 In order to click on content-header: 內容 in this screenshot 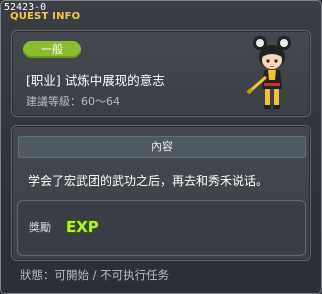, I will do `click(162, 147)`.